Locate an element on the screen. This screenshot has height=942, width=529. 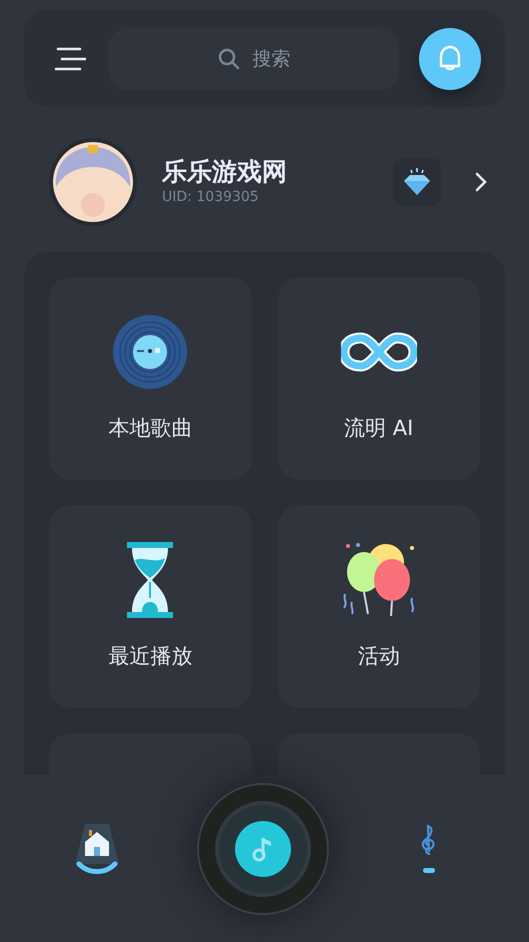
vip-button is located at coordinates (417, 182).